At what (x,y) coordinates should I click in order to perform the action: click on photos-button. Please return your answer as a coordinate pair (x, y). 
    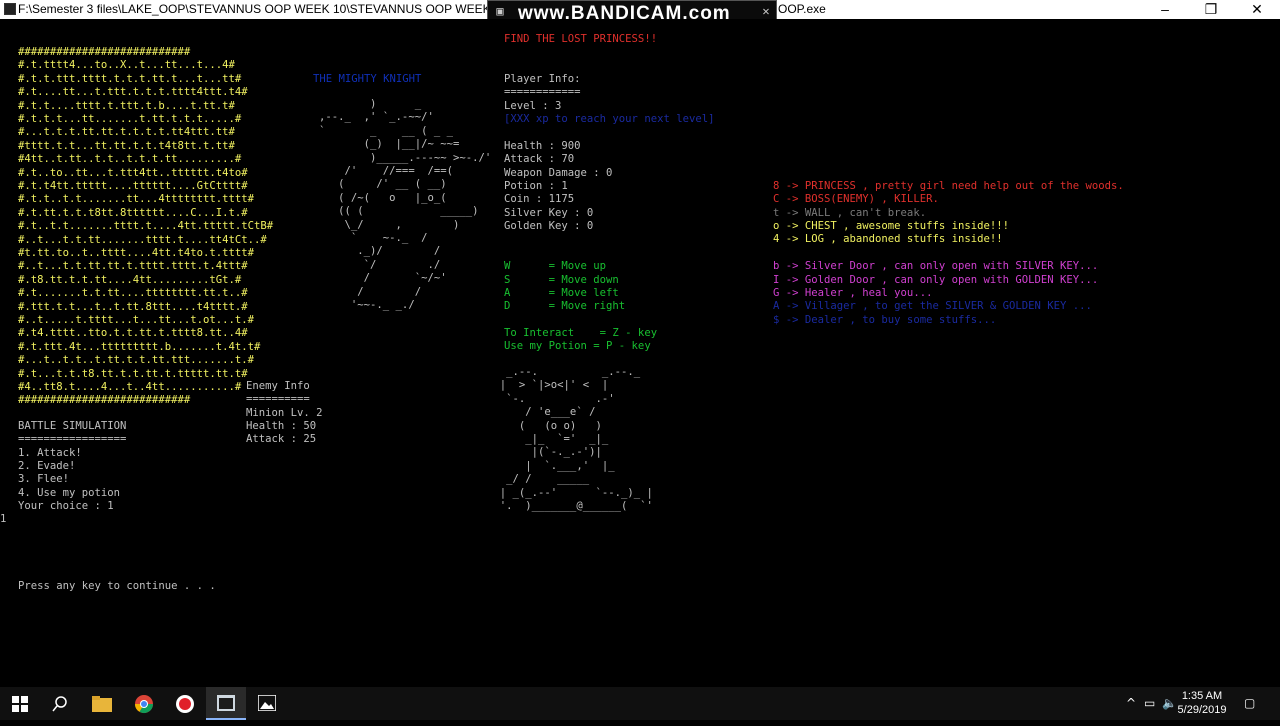
    Looking at the image, I should click on (267, 703).